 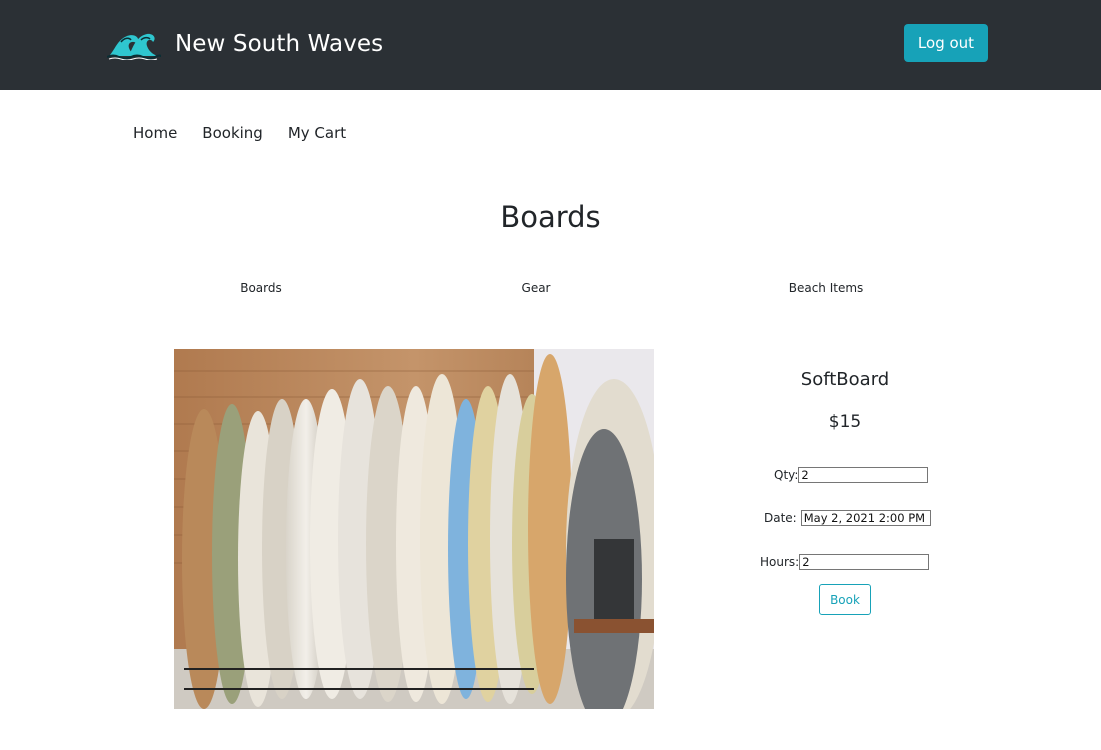 What do you see at coordinates (550, 217) in the screenshot?
I see `page-title: Boards` at bounding box center [550, 217].